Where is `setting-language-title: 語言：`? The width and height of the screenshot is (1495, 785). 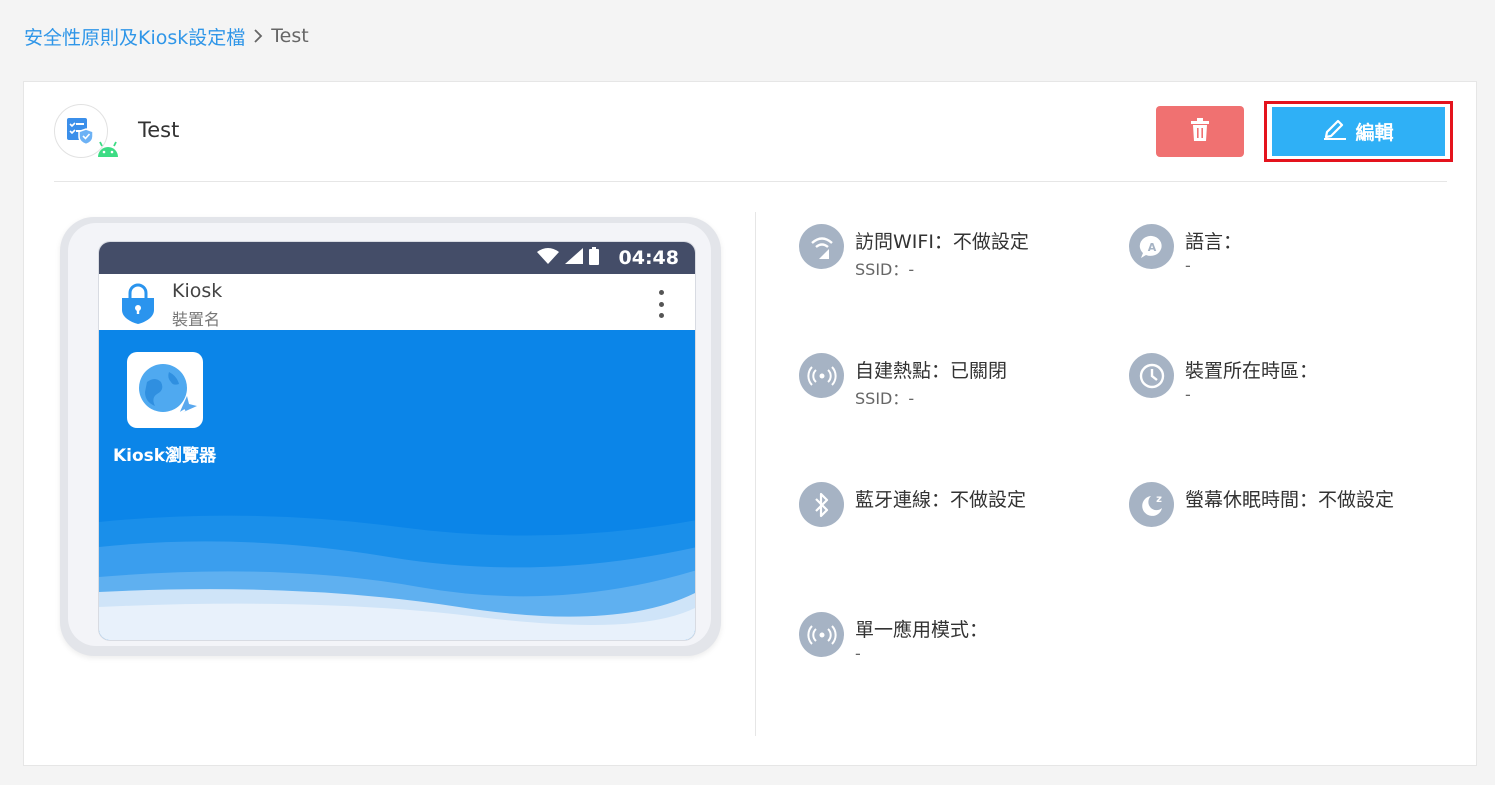 setting-language-title: 語言： is located at coordinates (1214, 242).